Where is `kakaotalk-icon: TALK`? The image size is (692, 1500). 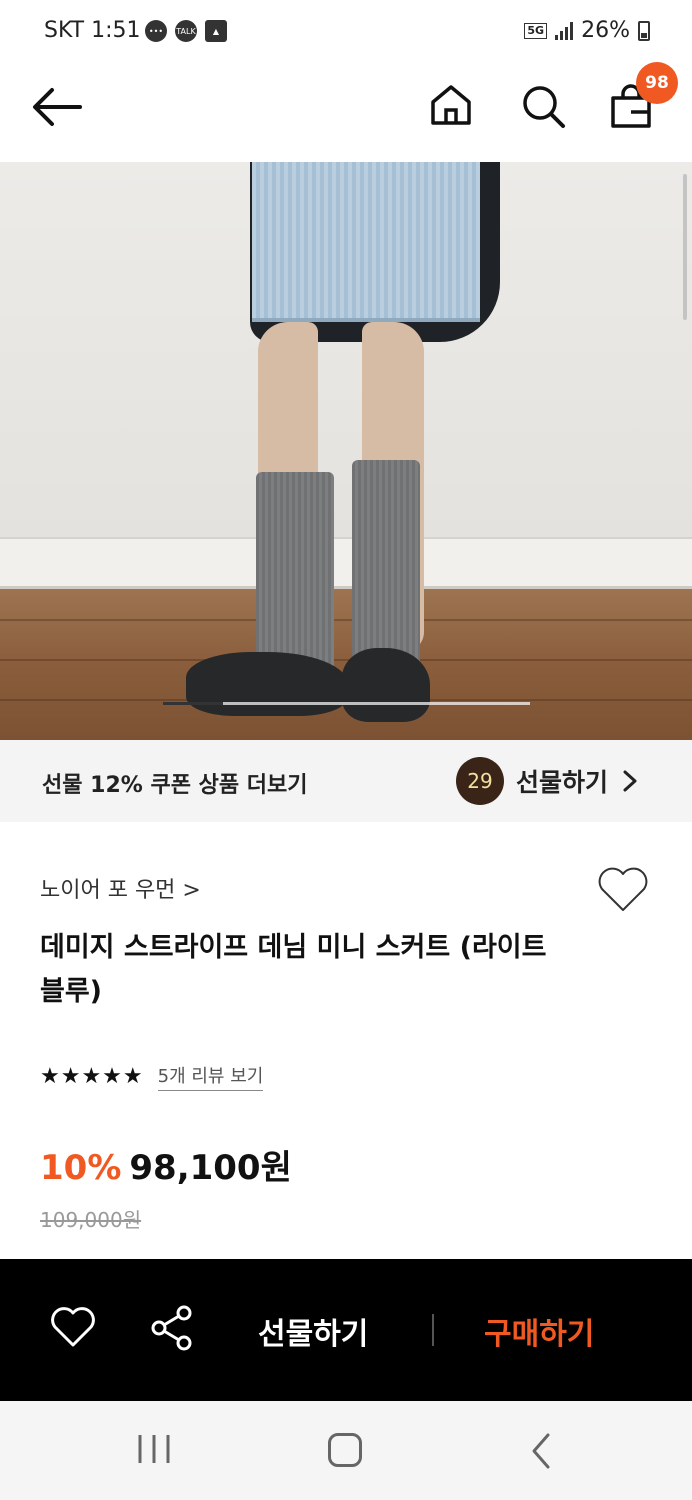 kakaotalk-icon: TALK is located at coordinates (186, 31).